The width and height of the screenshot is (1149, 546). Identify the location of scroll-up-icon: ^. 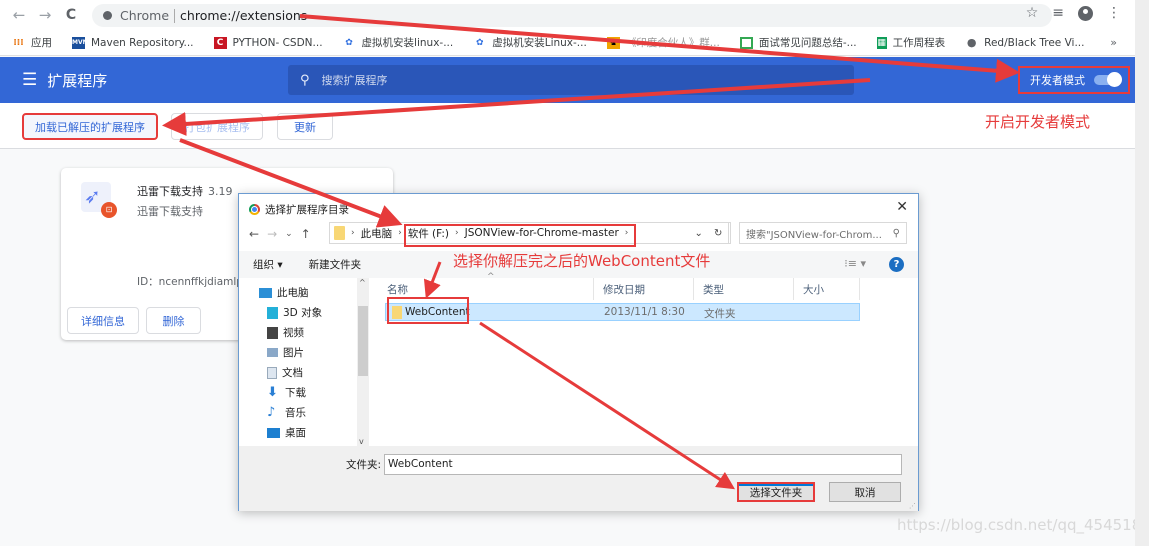
(362, 282).